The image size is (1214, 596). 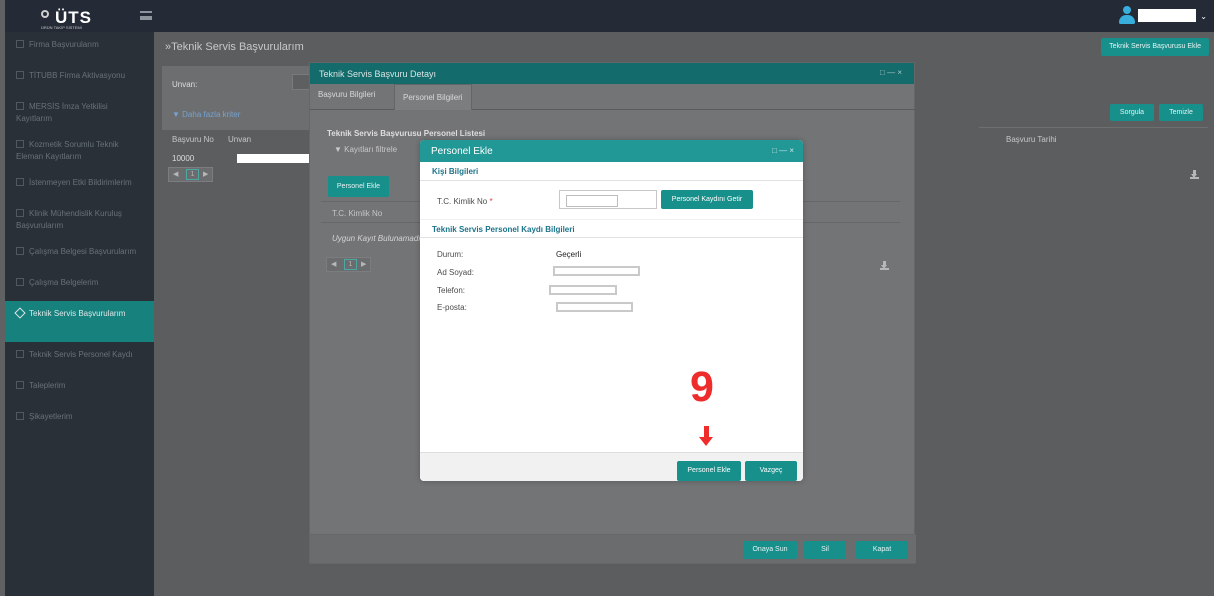 What do you see at coordinates (608, 199) in the screenshot?
I see `identity-number-input` at bounding box center [608, 199].